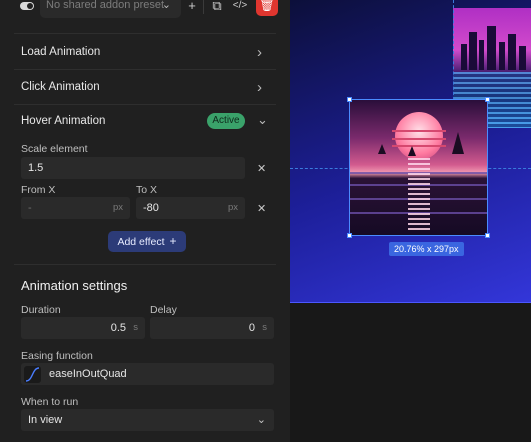 This screenshot has height=442, width=531. What do you see at coordinates (240, 7) in the screenshot?
I see `code-icon: </>` at bounding box center [240, 7].